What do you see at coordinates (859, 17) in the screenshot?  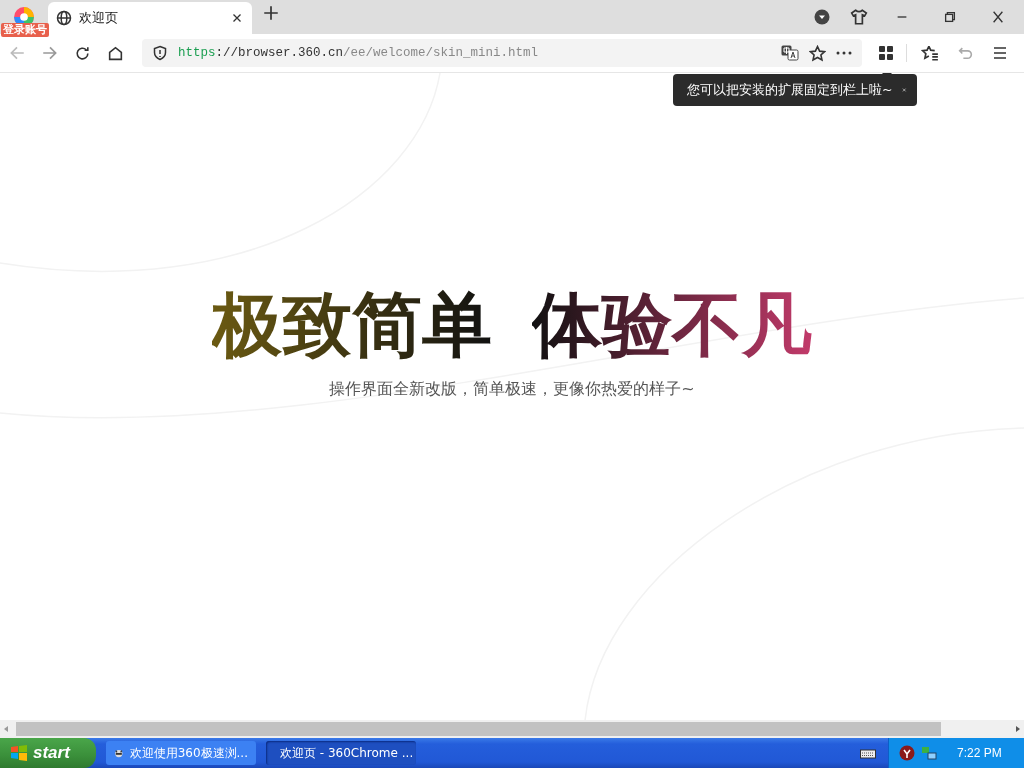 I see `shirt-icon` at bounding box center [859, 17].